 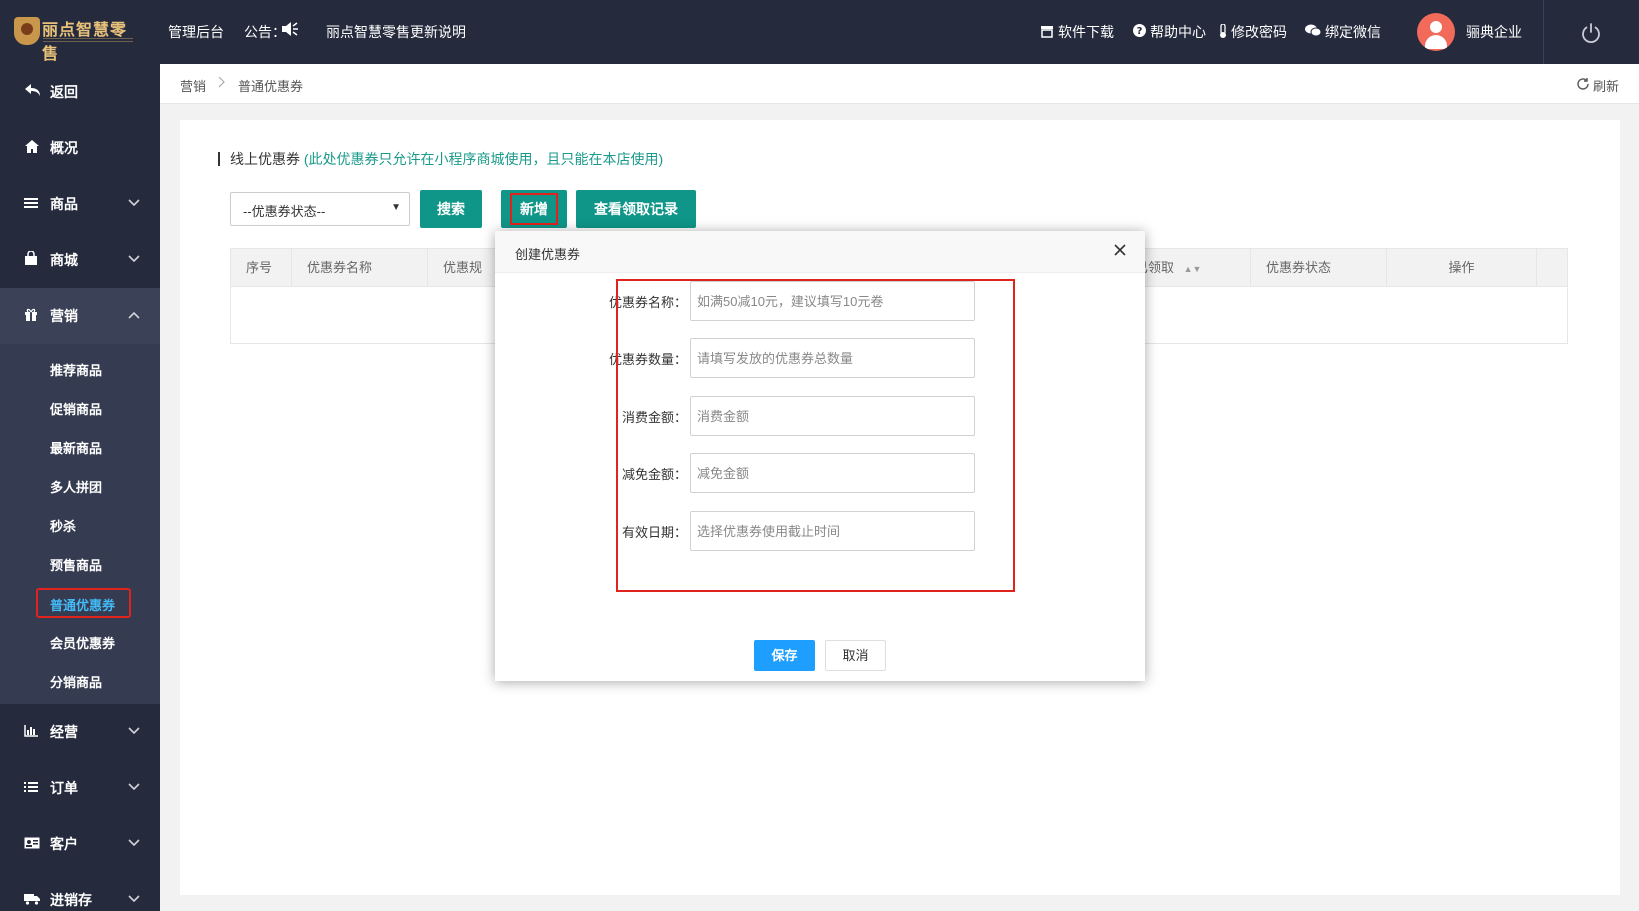 I want to click on submenu-item-newest: 最新商品, so click(x=76, y=447).